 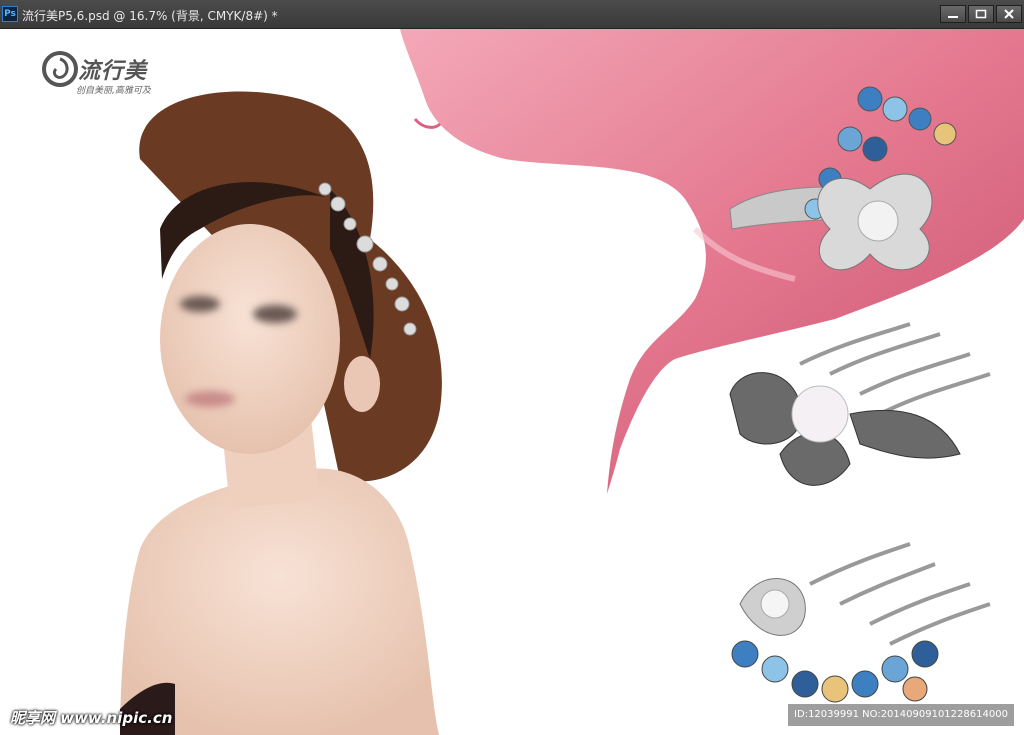 What do you see at coordinates (10, 14) in the screenshot?
I see `photoshop-icon: Ps` at bounding box center [10, 14].